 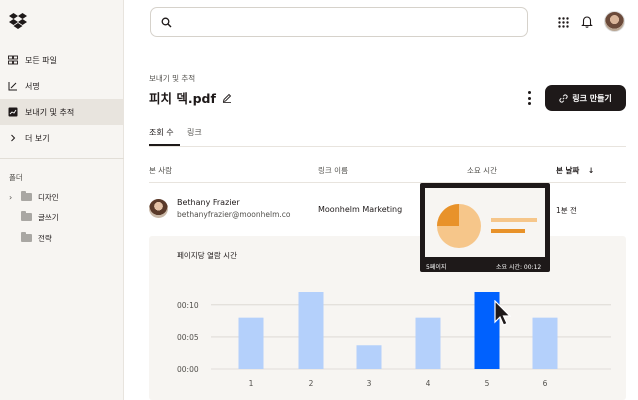 I want to click on page-title: 피치 덱.pdf, so click(x=190, y=97).